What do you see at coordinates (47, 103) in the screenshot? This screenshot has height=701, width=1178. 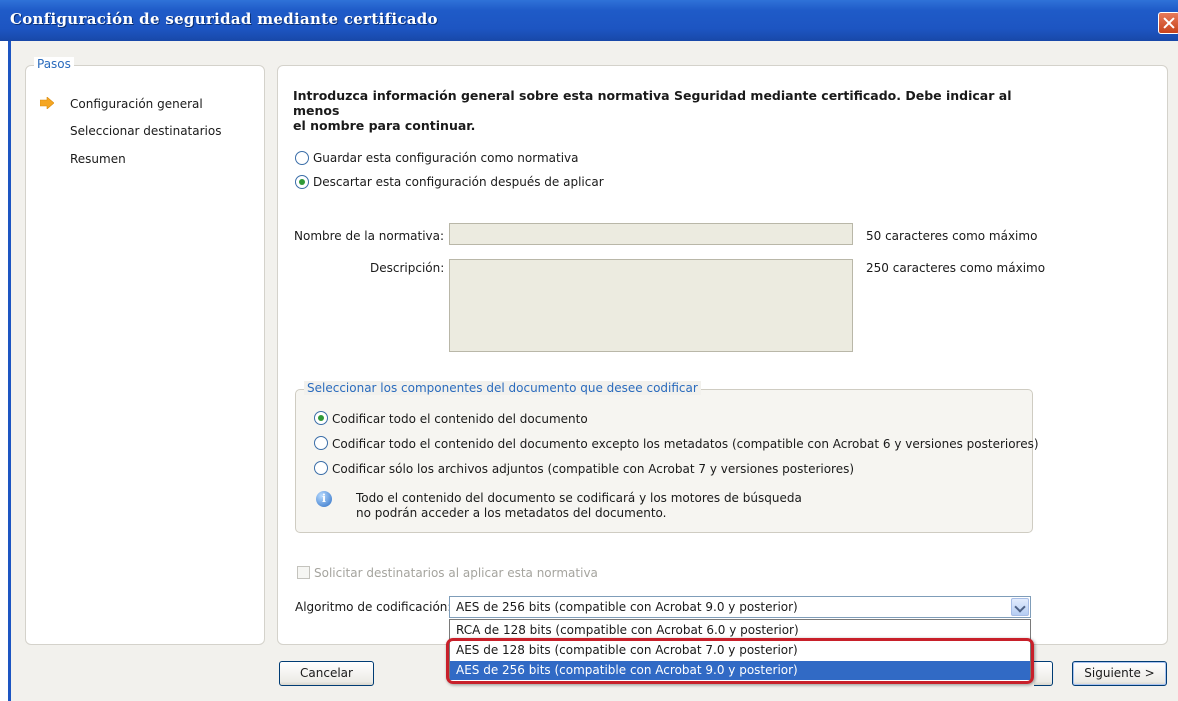 I see `current-step-arrow-icon` at bounding box center [47, 103].